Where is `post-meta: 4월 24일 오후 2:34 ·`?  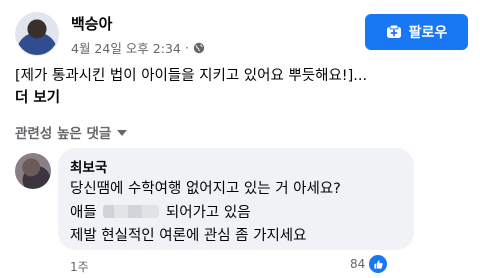
post-meta: 4월 24일 오후 2:34 · is located at coordinates (138, 47).